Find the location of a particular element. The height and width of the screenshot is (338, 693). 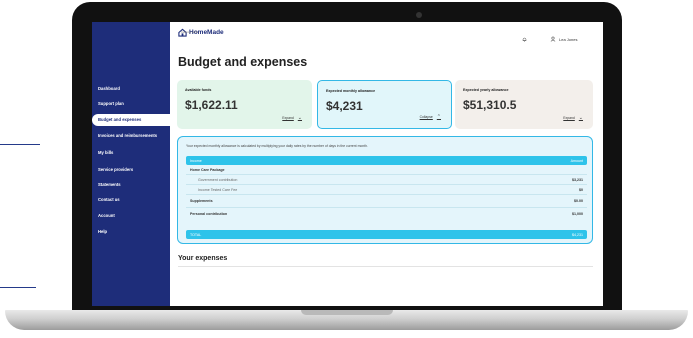

sidebar-item-contact-us: Contact us is located at coordinates (109, 199).